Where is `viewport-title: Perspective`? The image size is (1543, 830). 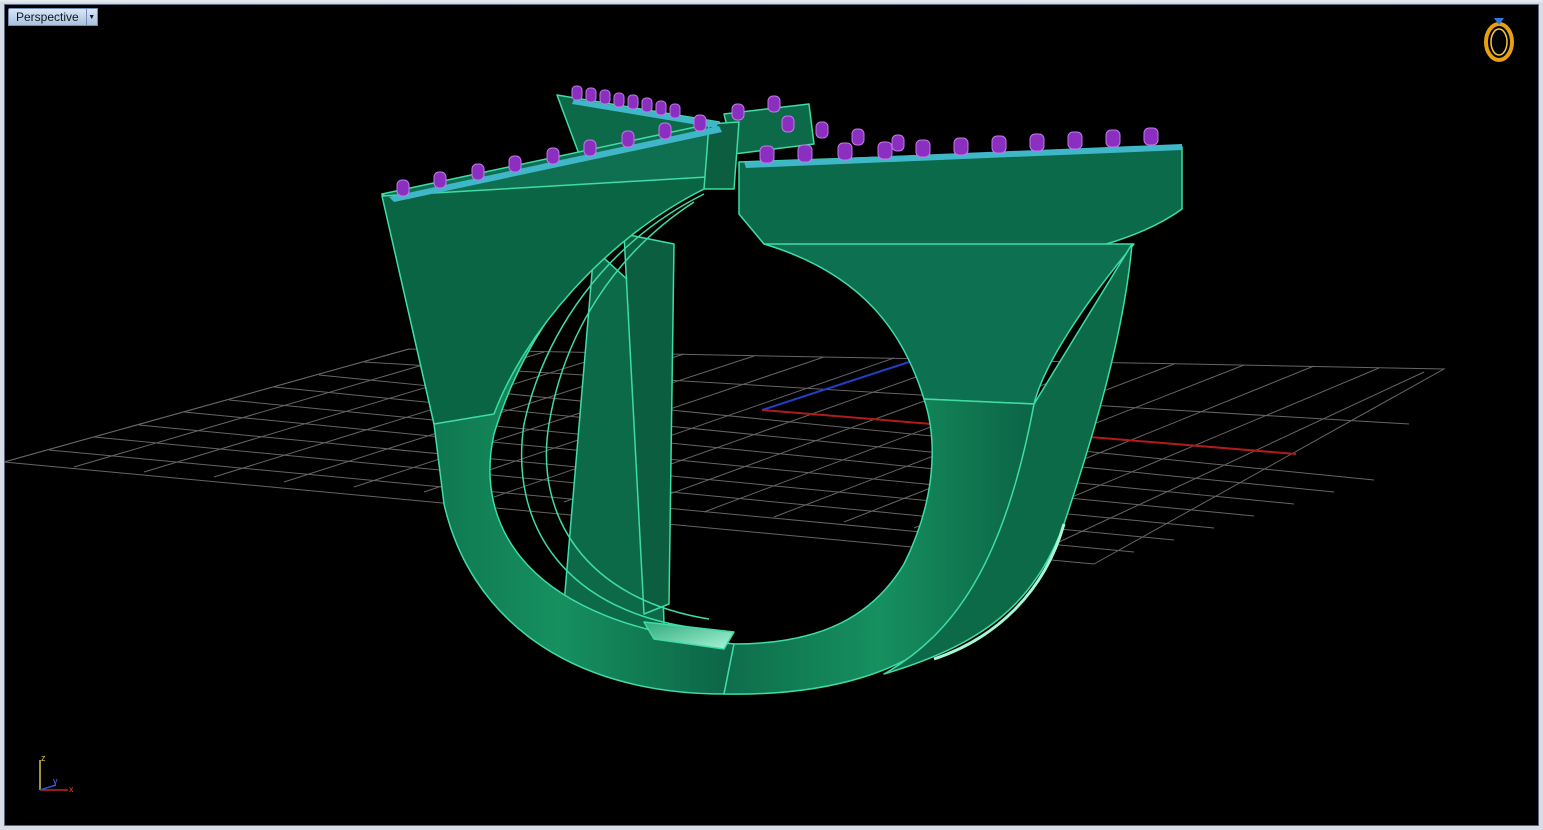 viewport-title: Perspective is located at coordinates (47, 17).